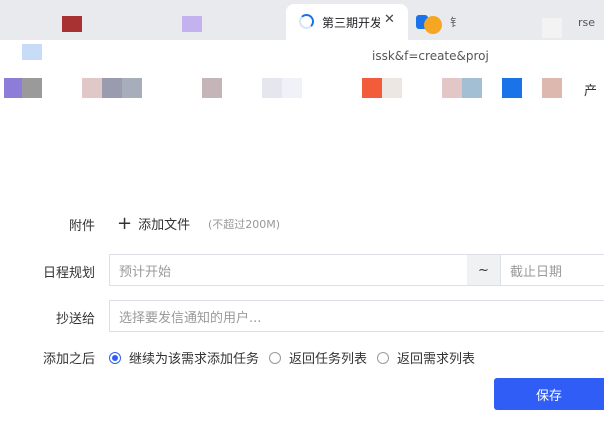  Describe the element at coordinates (433, 25) in the screenshot. I see `tab-favicon-orange` at that location.